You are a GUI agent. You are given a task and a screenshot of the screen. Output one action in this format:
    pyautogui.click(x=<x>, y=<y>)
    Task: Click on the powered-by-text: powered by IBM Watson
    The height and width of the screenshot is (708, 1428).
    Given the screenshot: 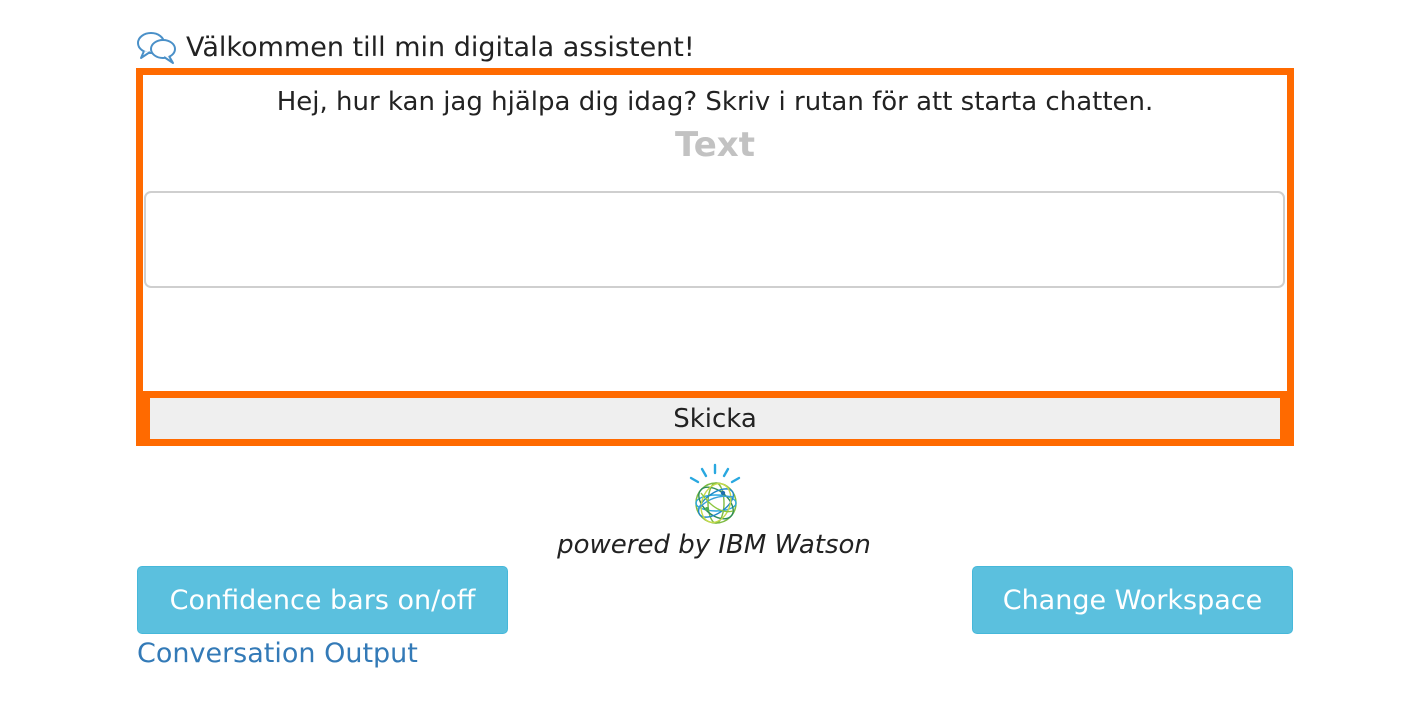 What is the action you would take?
    pyautogui.click(x=714, y=545)
    